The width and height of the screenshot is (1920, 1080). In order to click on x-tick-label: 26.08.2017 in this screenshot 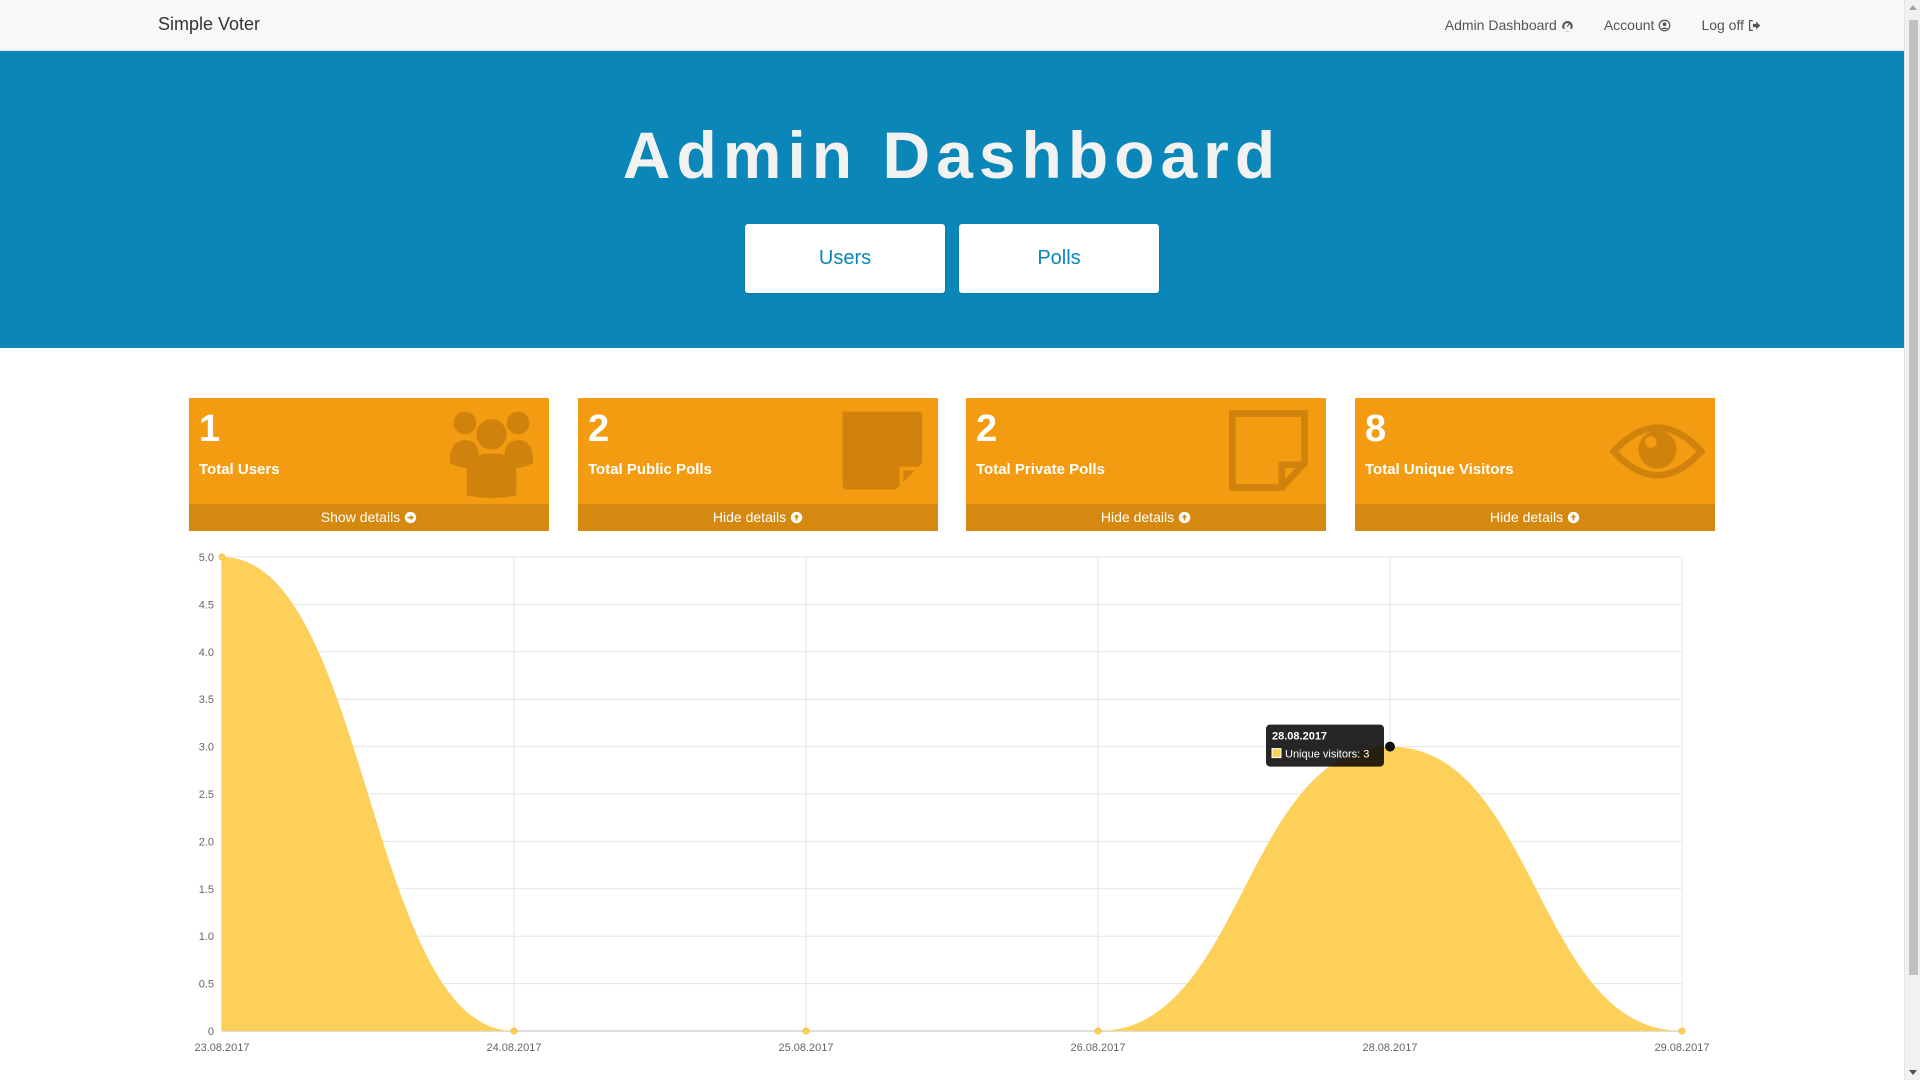, I will do `click(1097, 1048)`.